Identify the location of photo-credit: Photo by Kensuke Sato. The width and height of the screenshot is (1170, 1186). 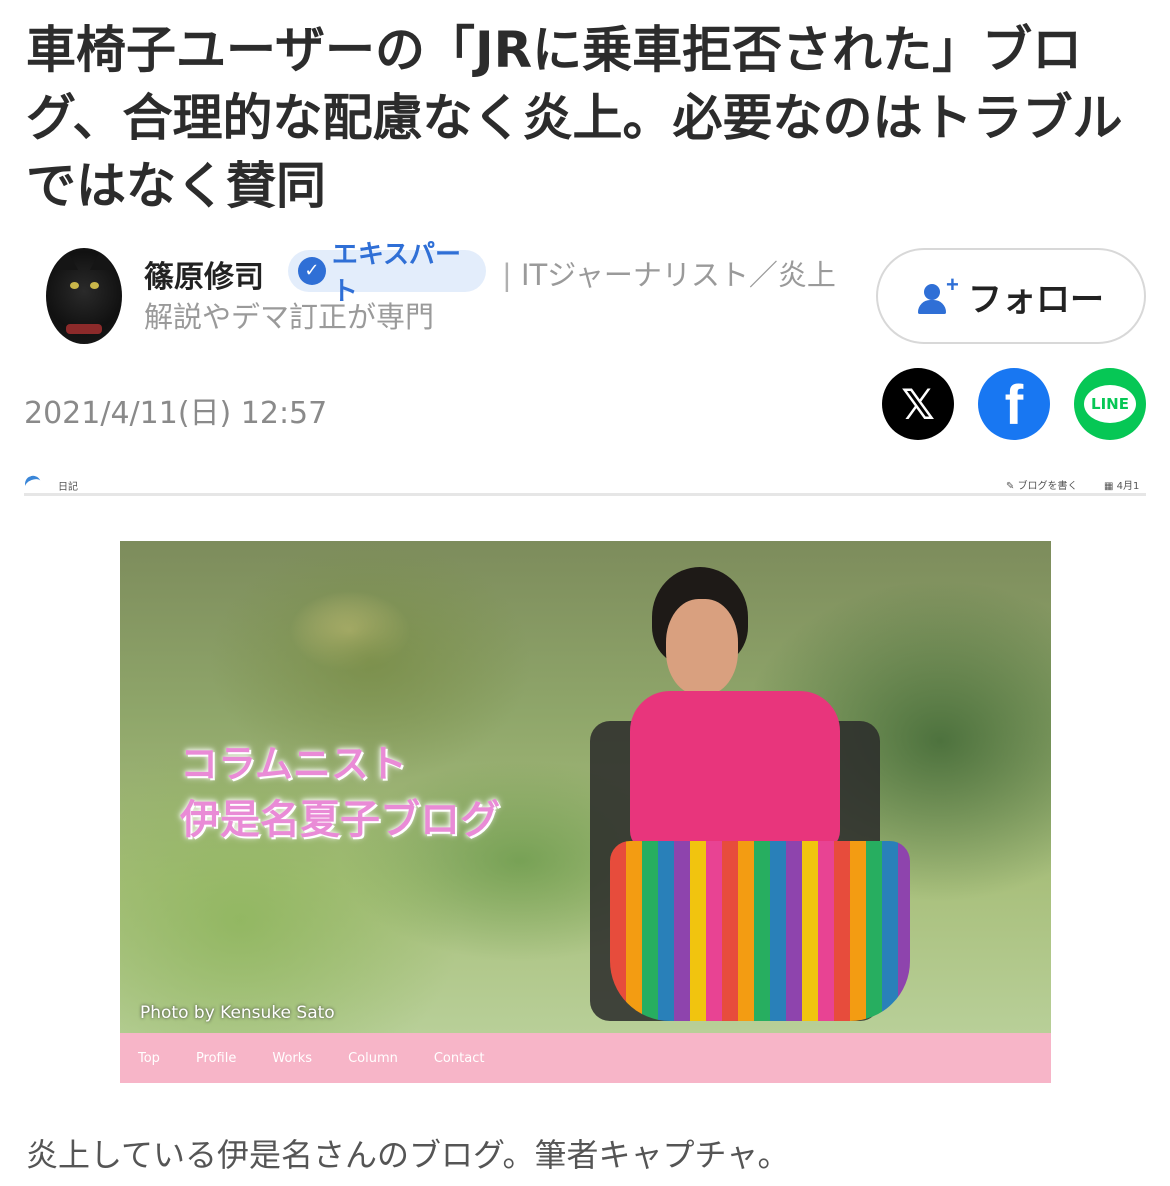
(237, 1013).